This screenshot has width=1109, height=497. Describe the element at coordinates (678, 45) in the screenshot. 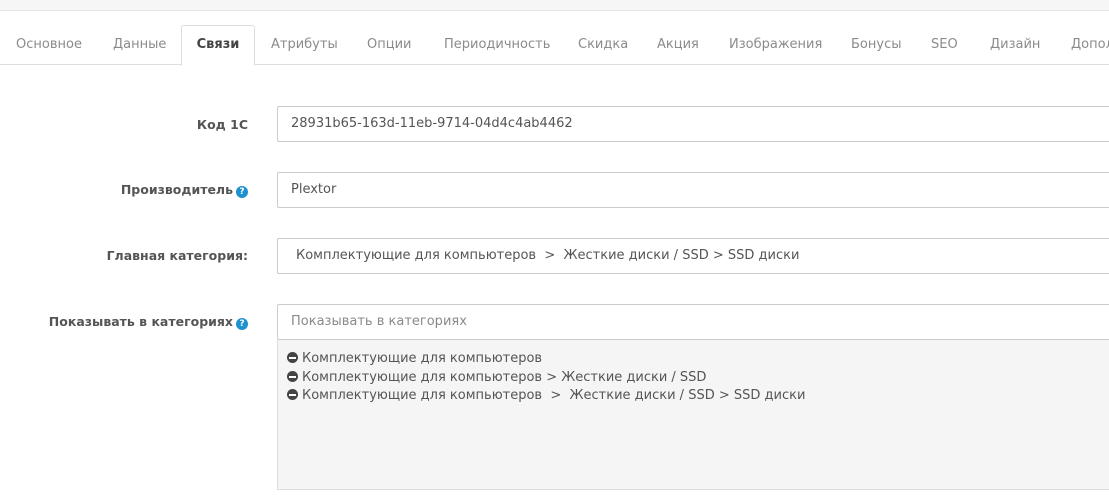

I see `tab-special: Акция` at that location.